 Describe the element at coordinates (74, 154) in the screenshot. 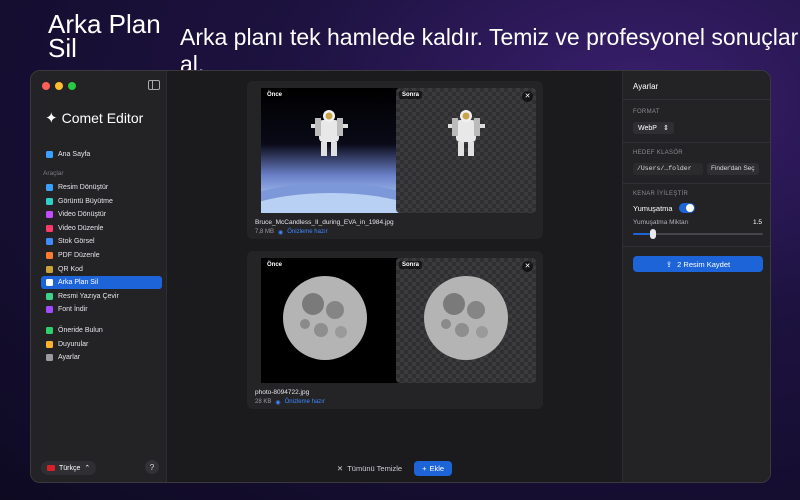

I see `sidebar-item-label: Ana Sayfa` at that location.